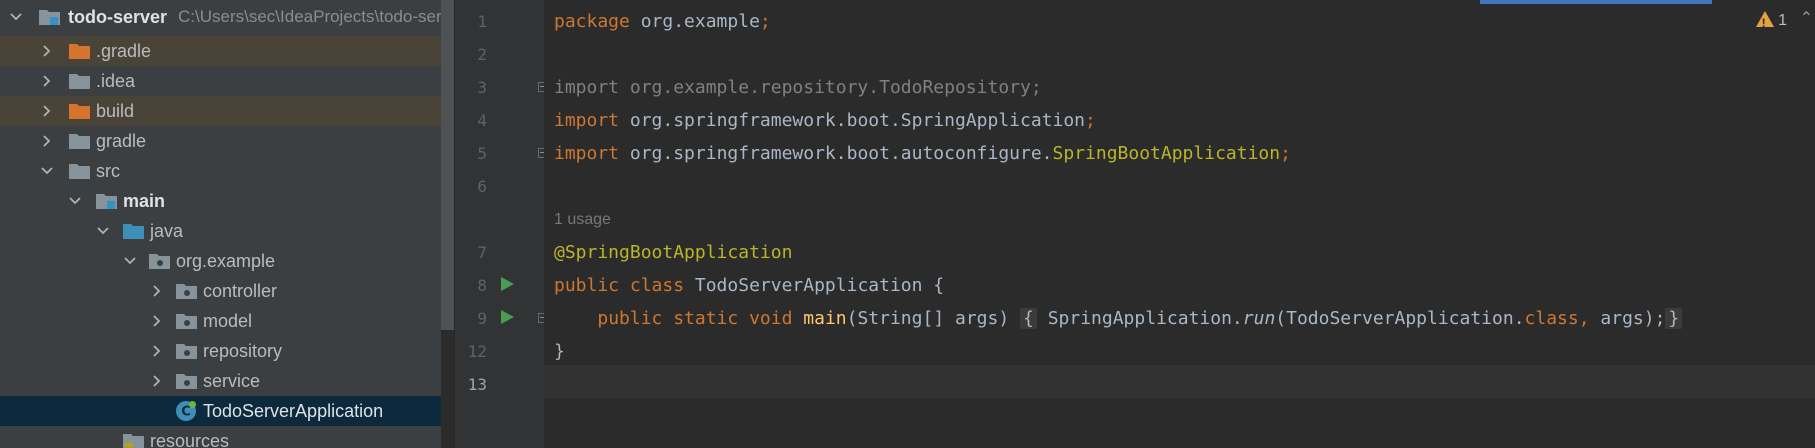  I want to click on source-root-folder-icon, so click(133, 231).